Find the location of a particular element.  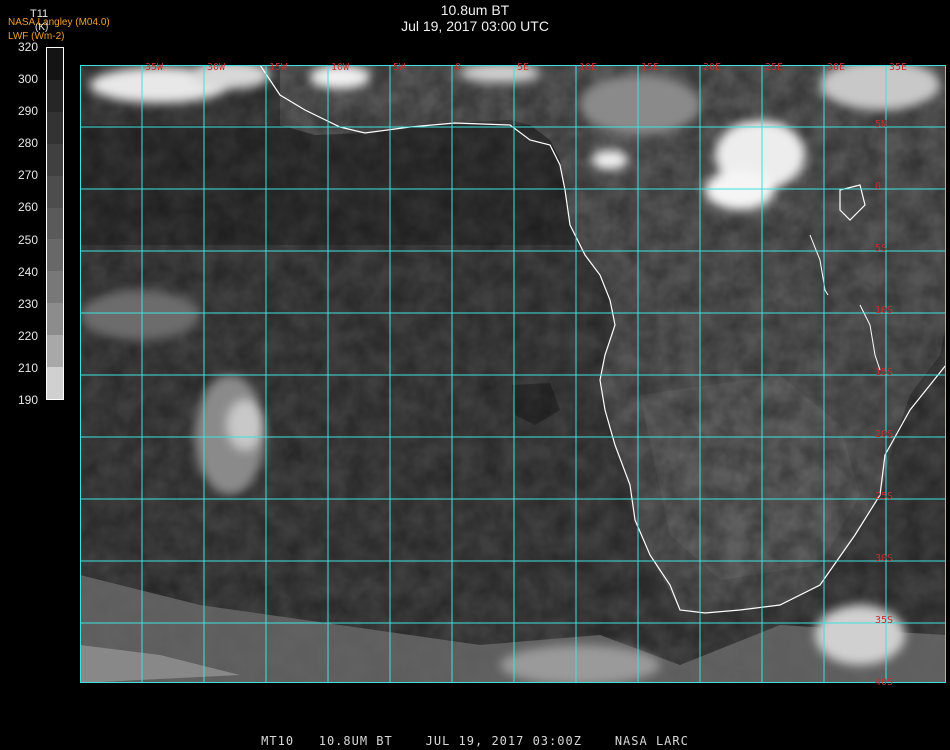

longitude-label: 35E is located at coordinates (898, 67).